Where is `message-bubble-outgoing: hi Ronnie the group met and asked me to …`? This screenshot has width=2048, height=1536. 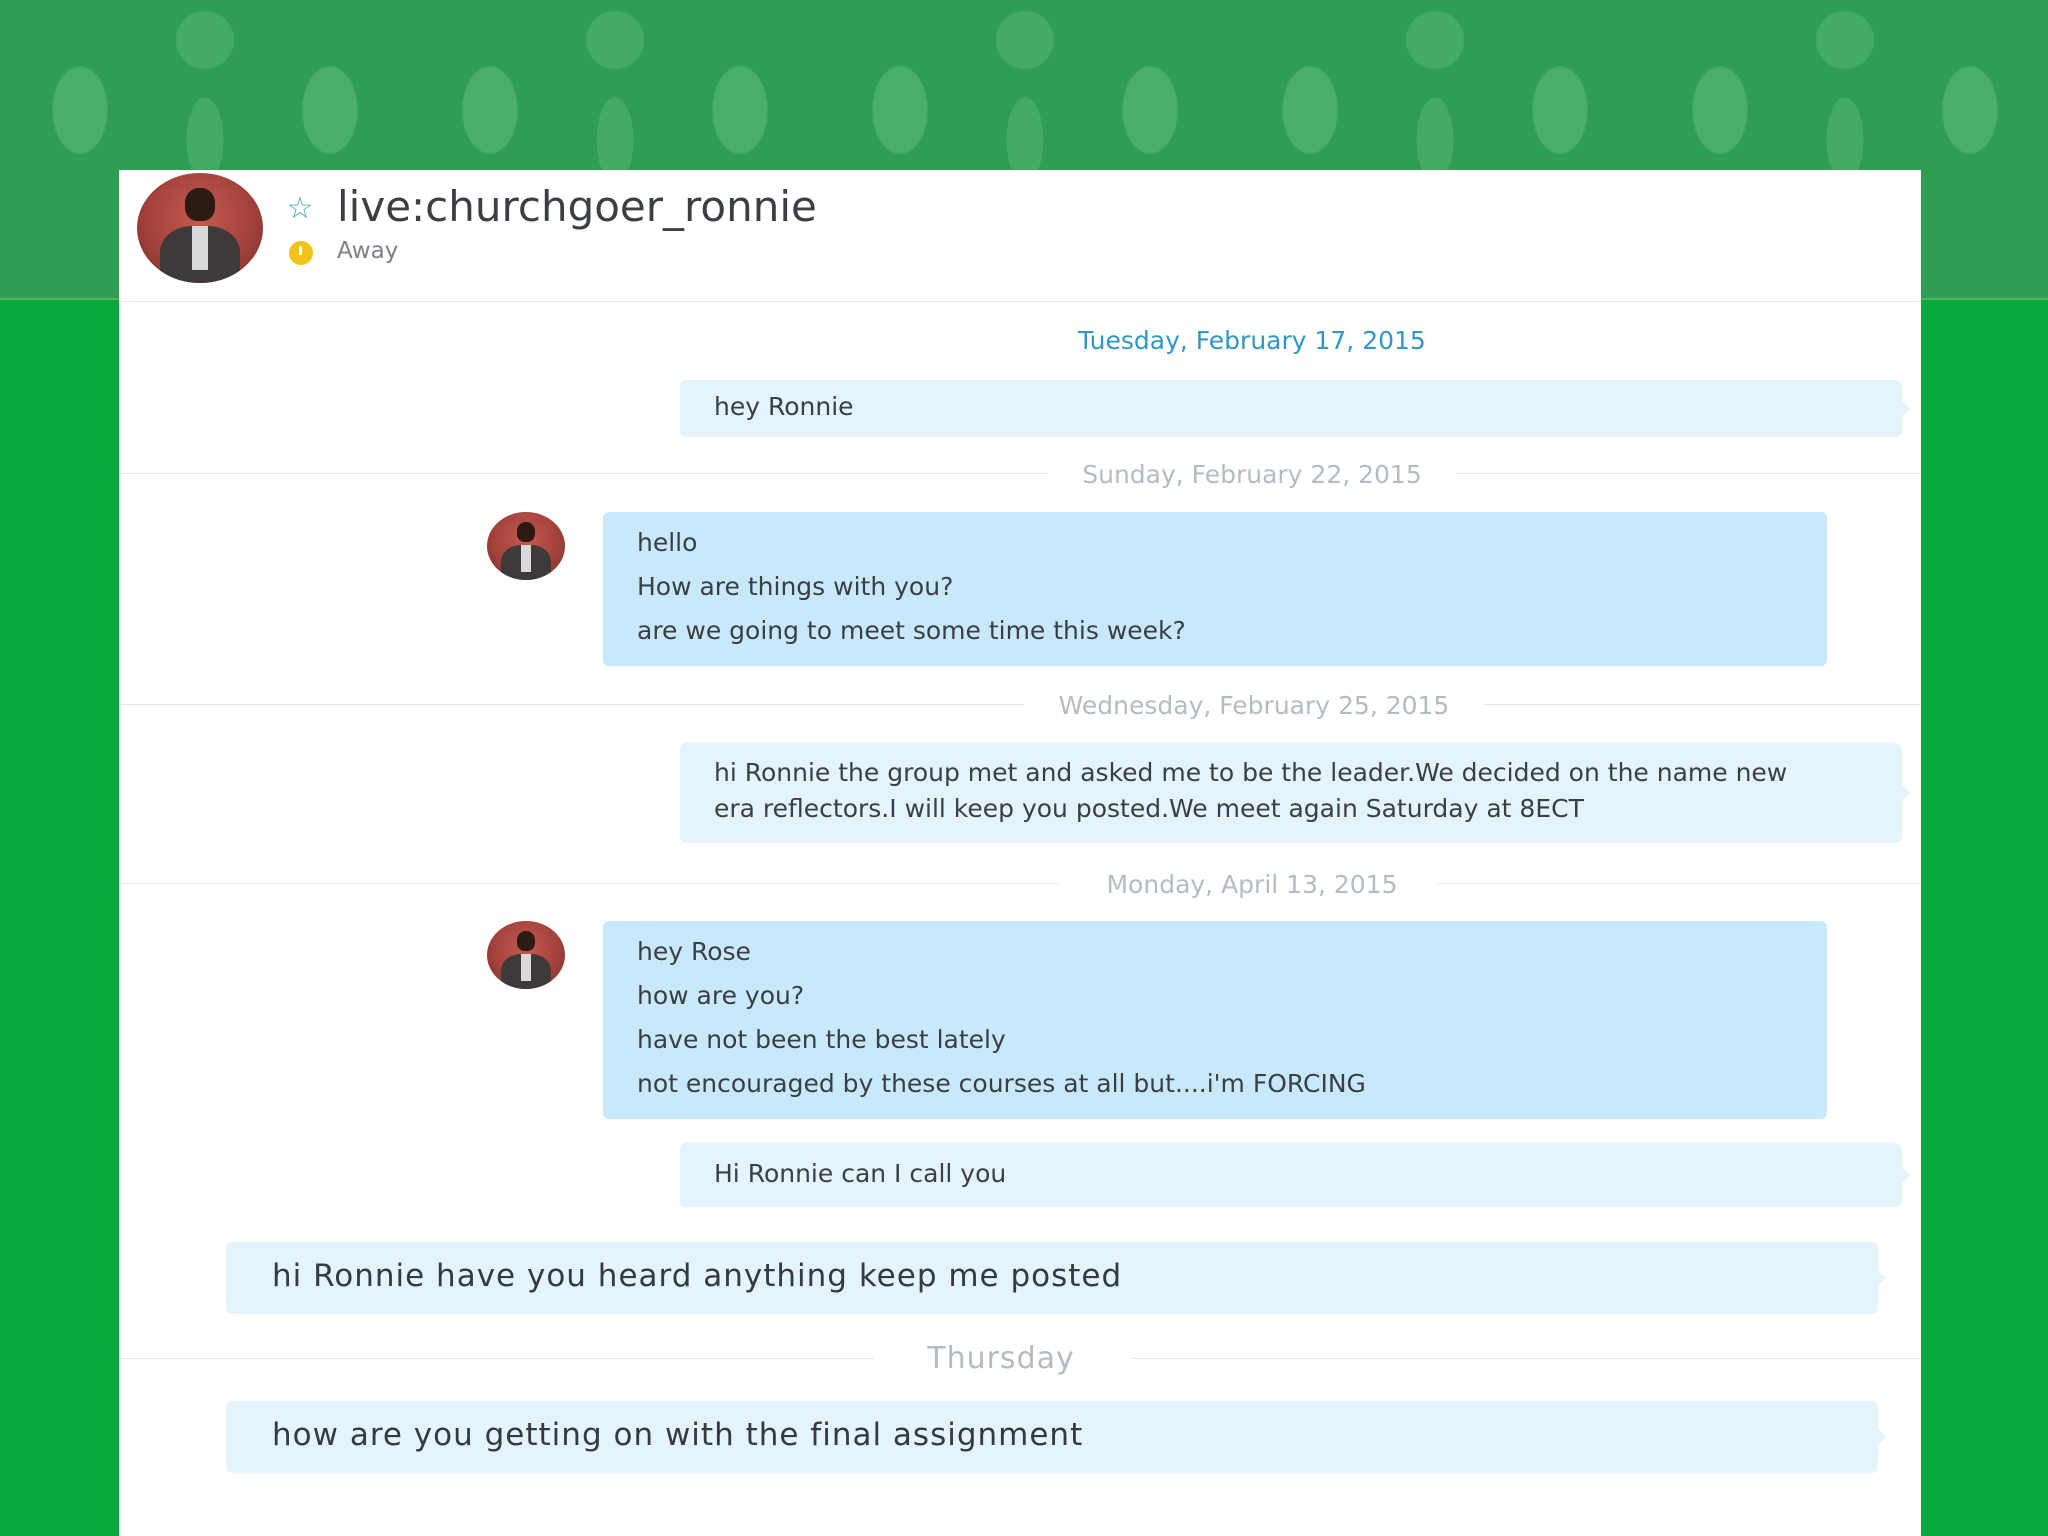
message-bubble-outgoing: hi Ronnie the group met and asked me to … is located at coordinates (1295, 793).